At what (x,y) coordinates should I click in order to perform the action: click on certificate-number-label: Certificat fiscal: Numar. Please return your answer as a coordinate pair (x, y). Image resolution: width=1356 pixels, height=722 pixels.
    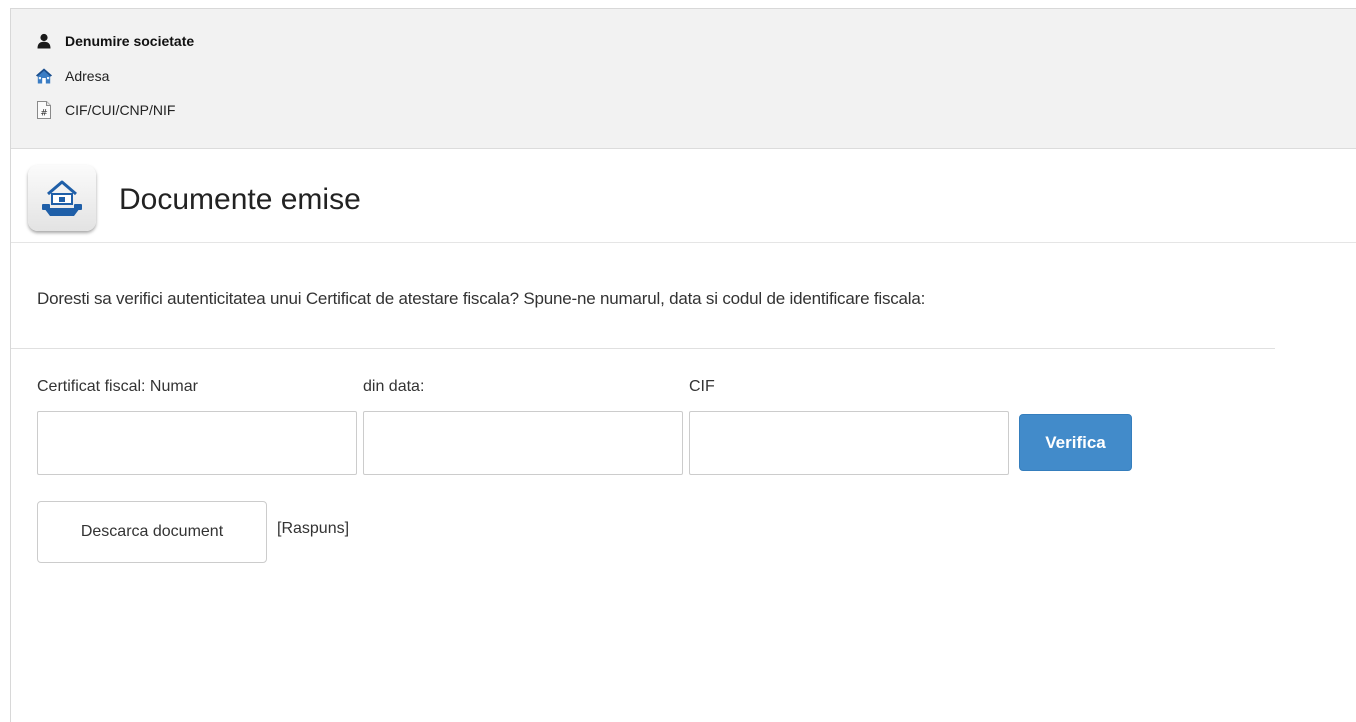
    Looking at the image, I should click on (117, 386).